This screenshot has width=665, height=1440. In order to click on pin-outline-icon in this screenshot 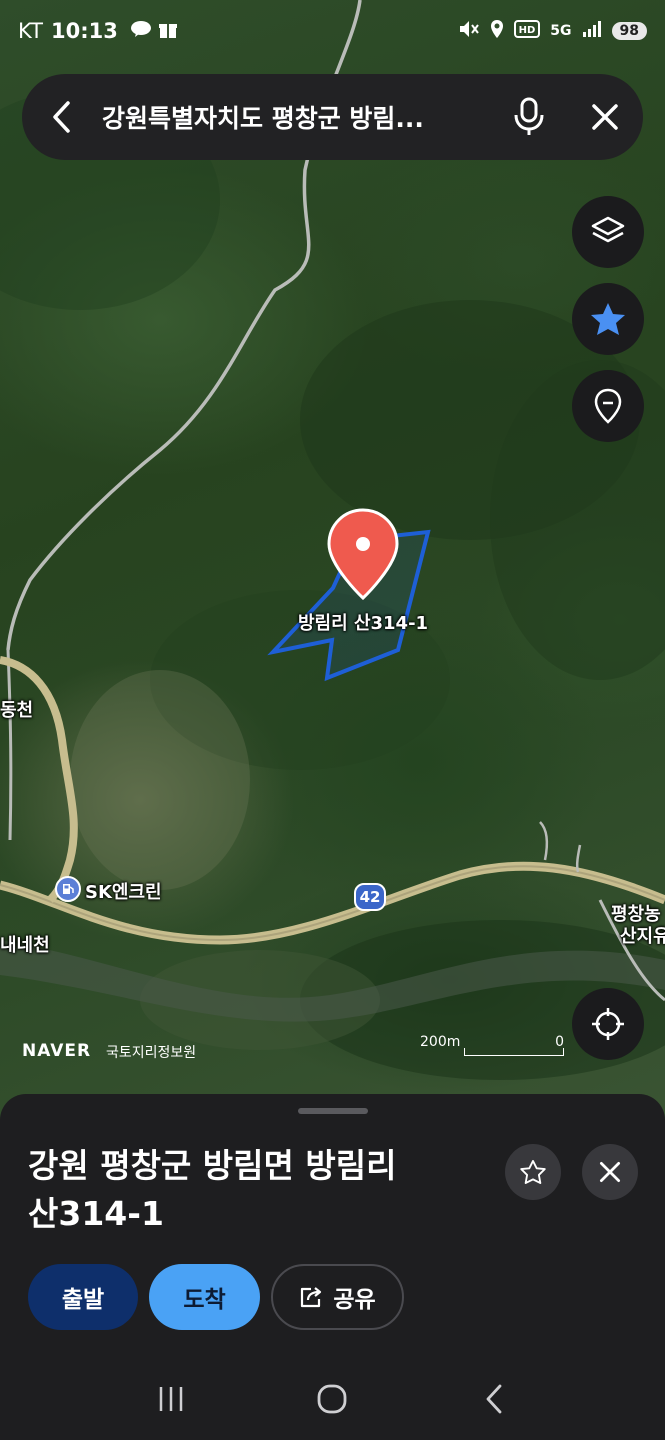, I will do `click(608, 406)`.